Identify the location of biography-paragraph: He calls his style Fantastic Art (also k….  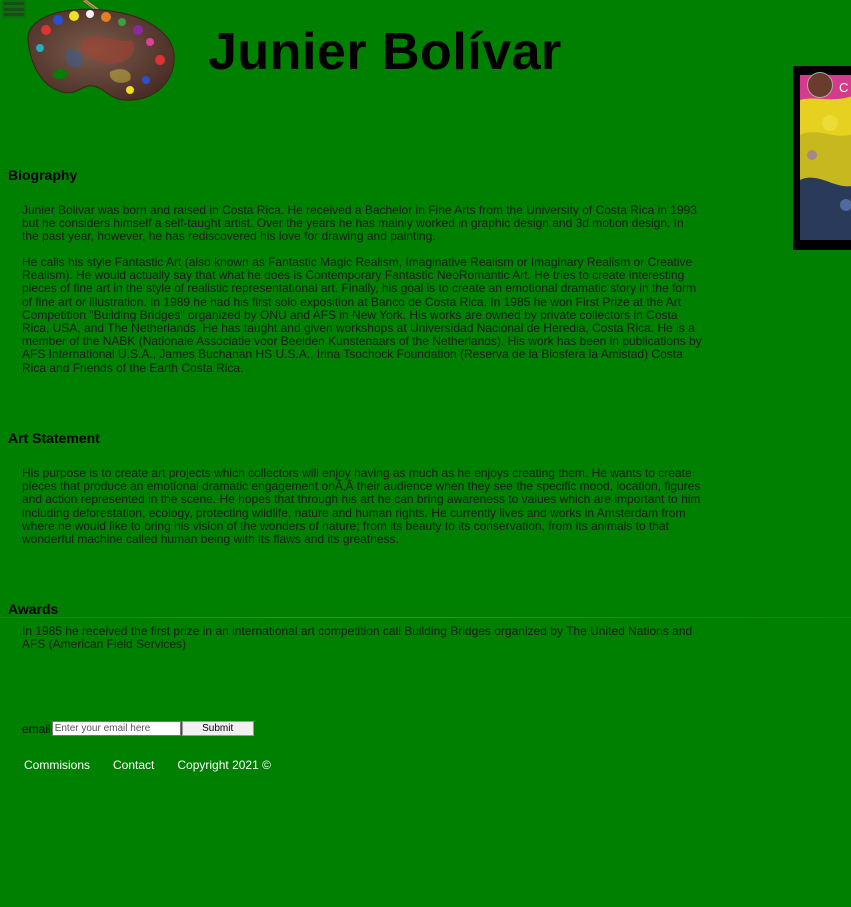
(362, 315).